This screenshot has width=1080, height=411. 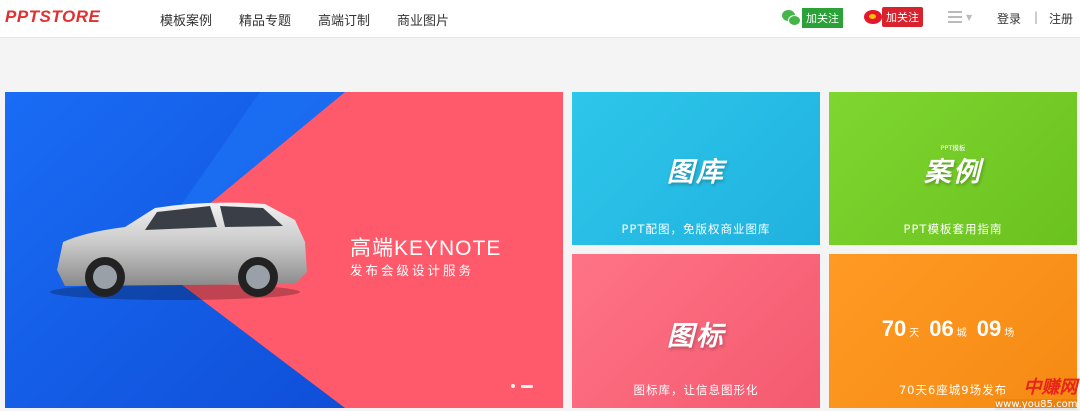 I want to click on tile-cases: PPT模板 案例 PPT模板套用指南, so click(x=953, y=168).